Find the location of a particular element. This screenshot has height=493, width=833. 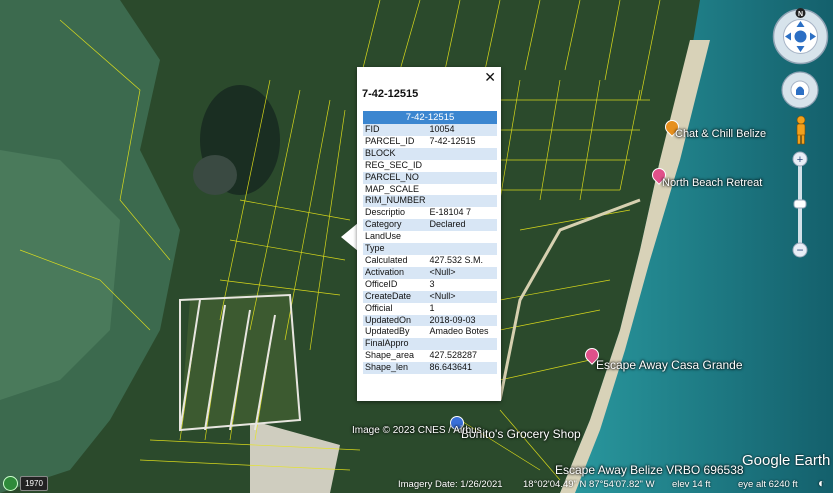

popup-pointer is located at coordinates (349, 237).